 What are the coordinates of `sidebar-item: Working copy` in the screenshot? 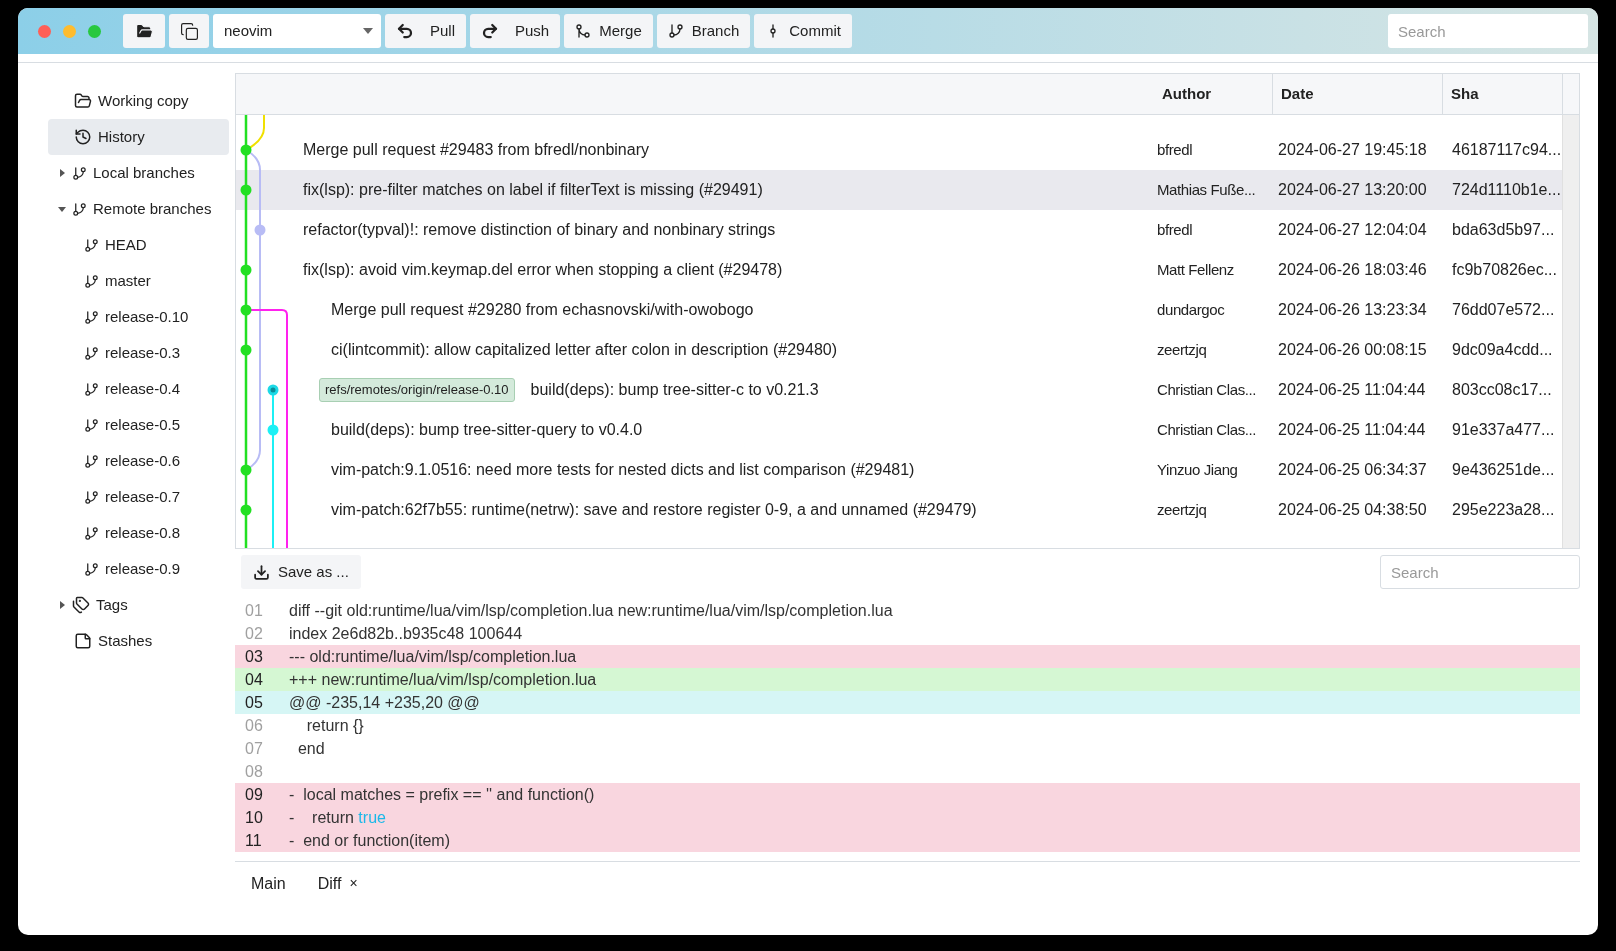 It's located at (138, 101).